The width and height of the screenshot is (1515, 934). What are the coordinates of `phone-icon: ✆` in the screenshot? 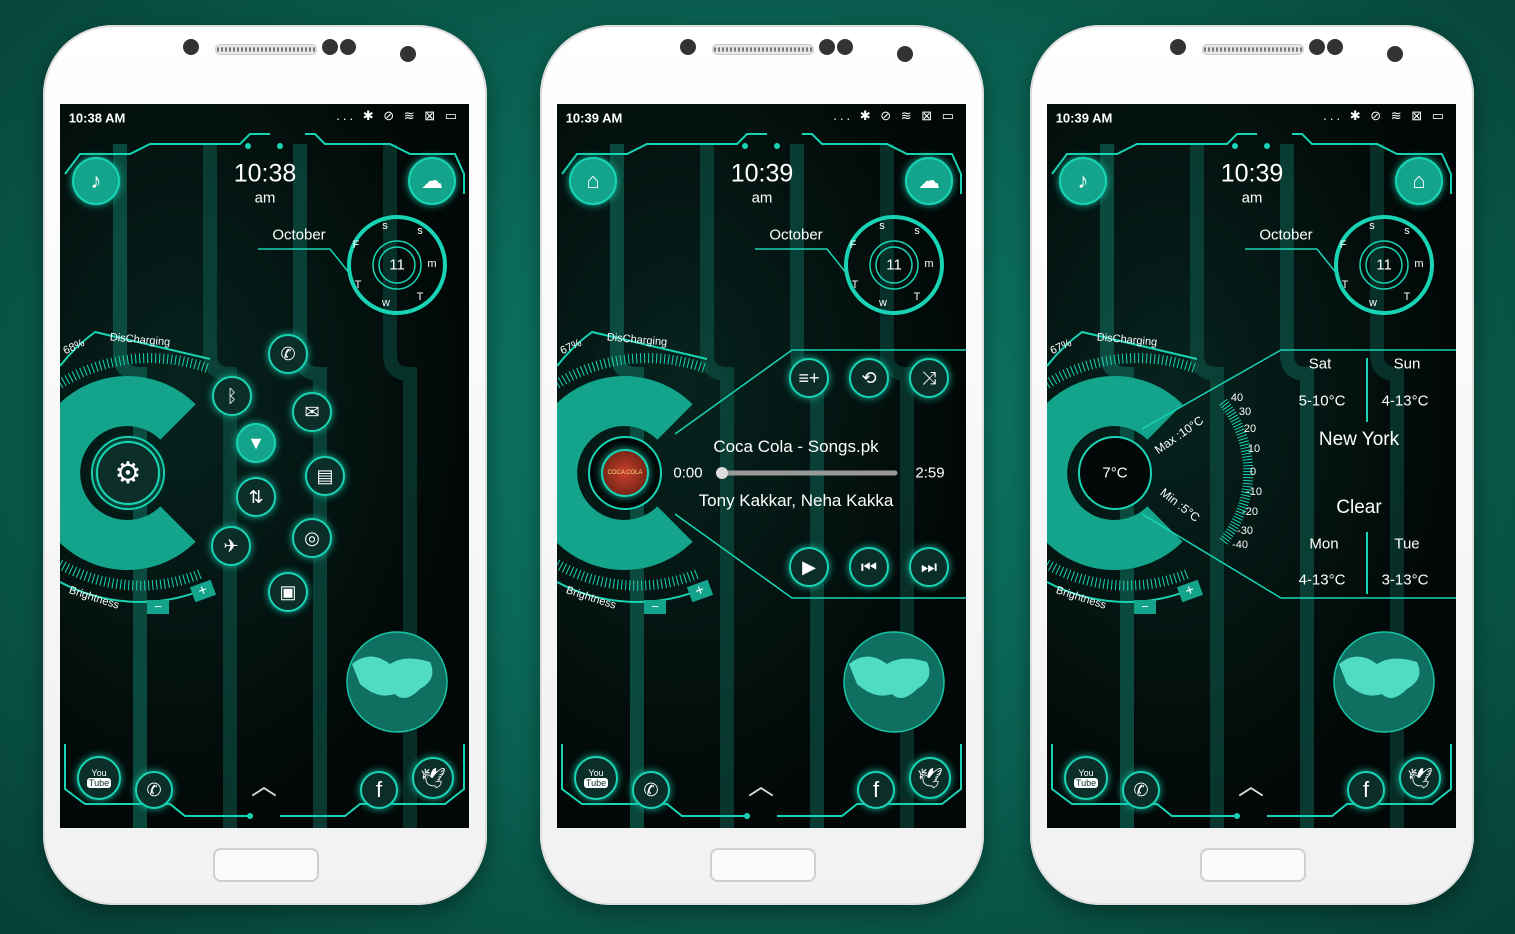 It's located at (288, 353).